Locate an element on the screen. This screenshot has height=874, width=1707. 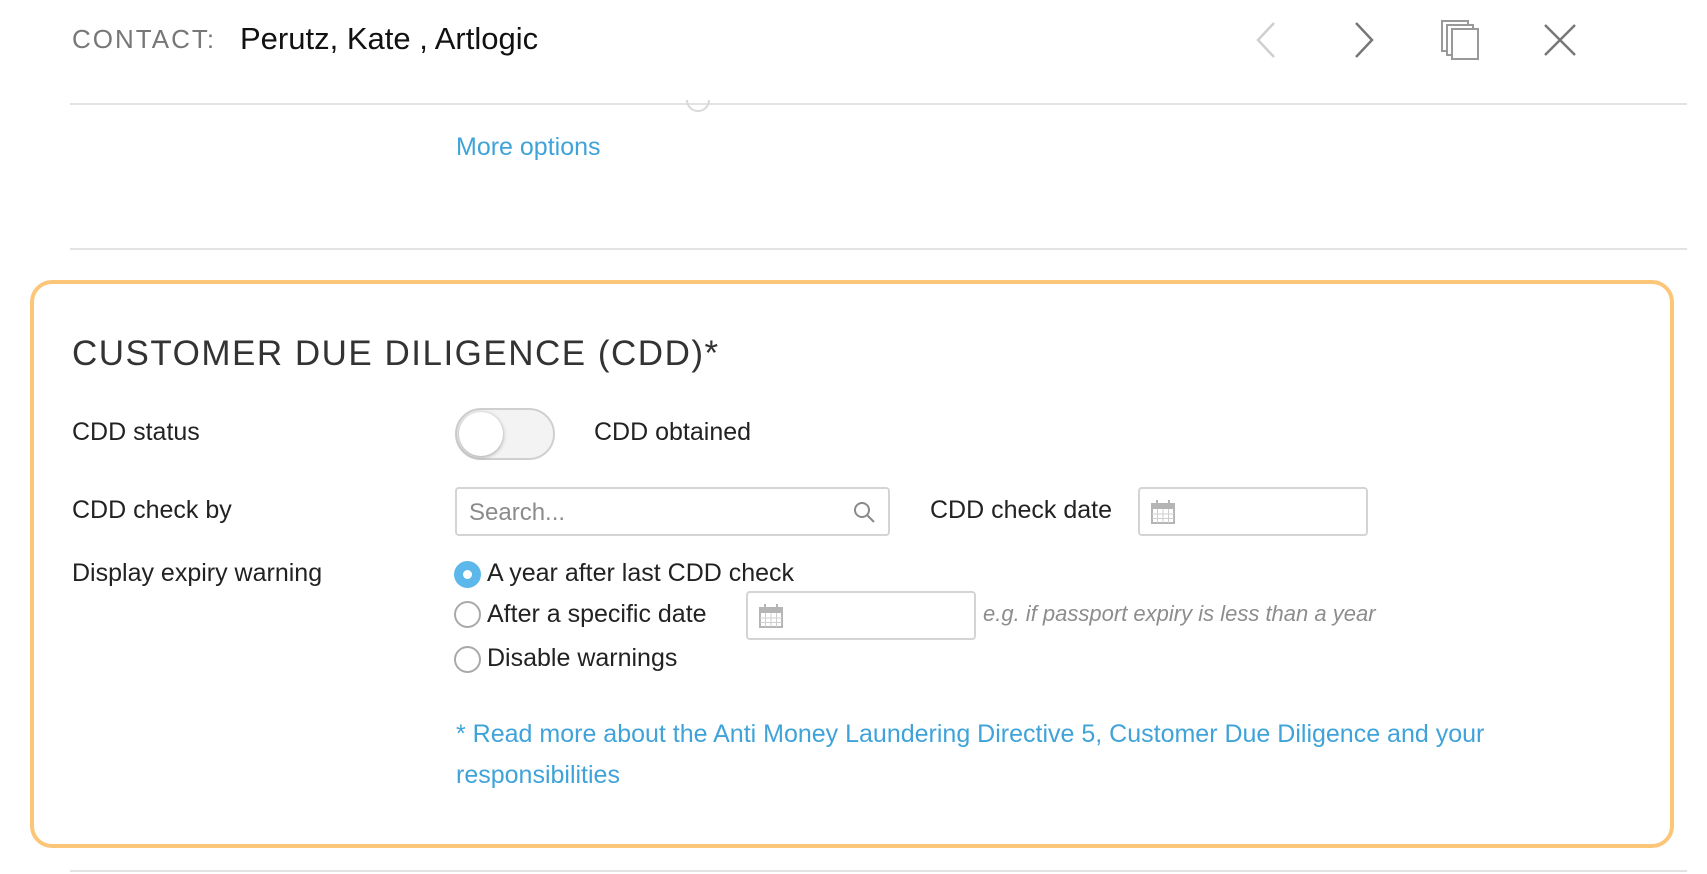
search-input is located at coordinates (654, 513).